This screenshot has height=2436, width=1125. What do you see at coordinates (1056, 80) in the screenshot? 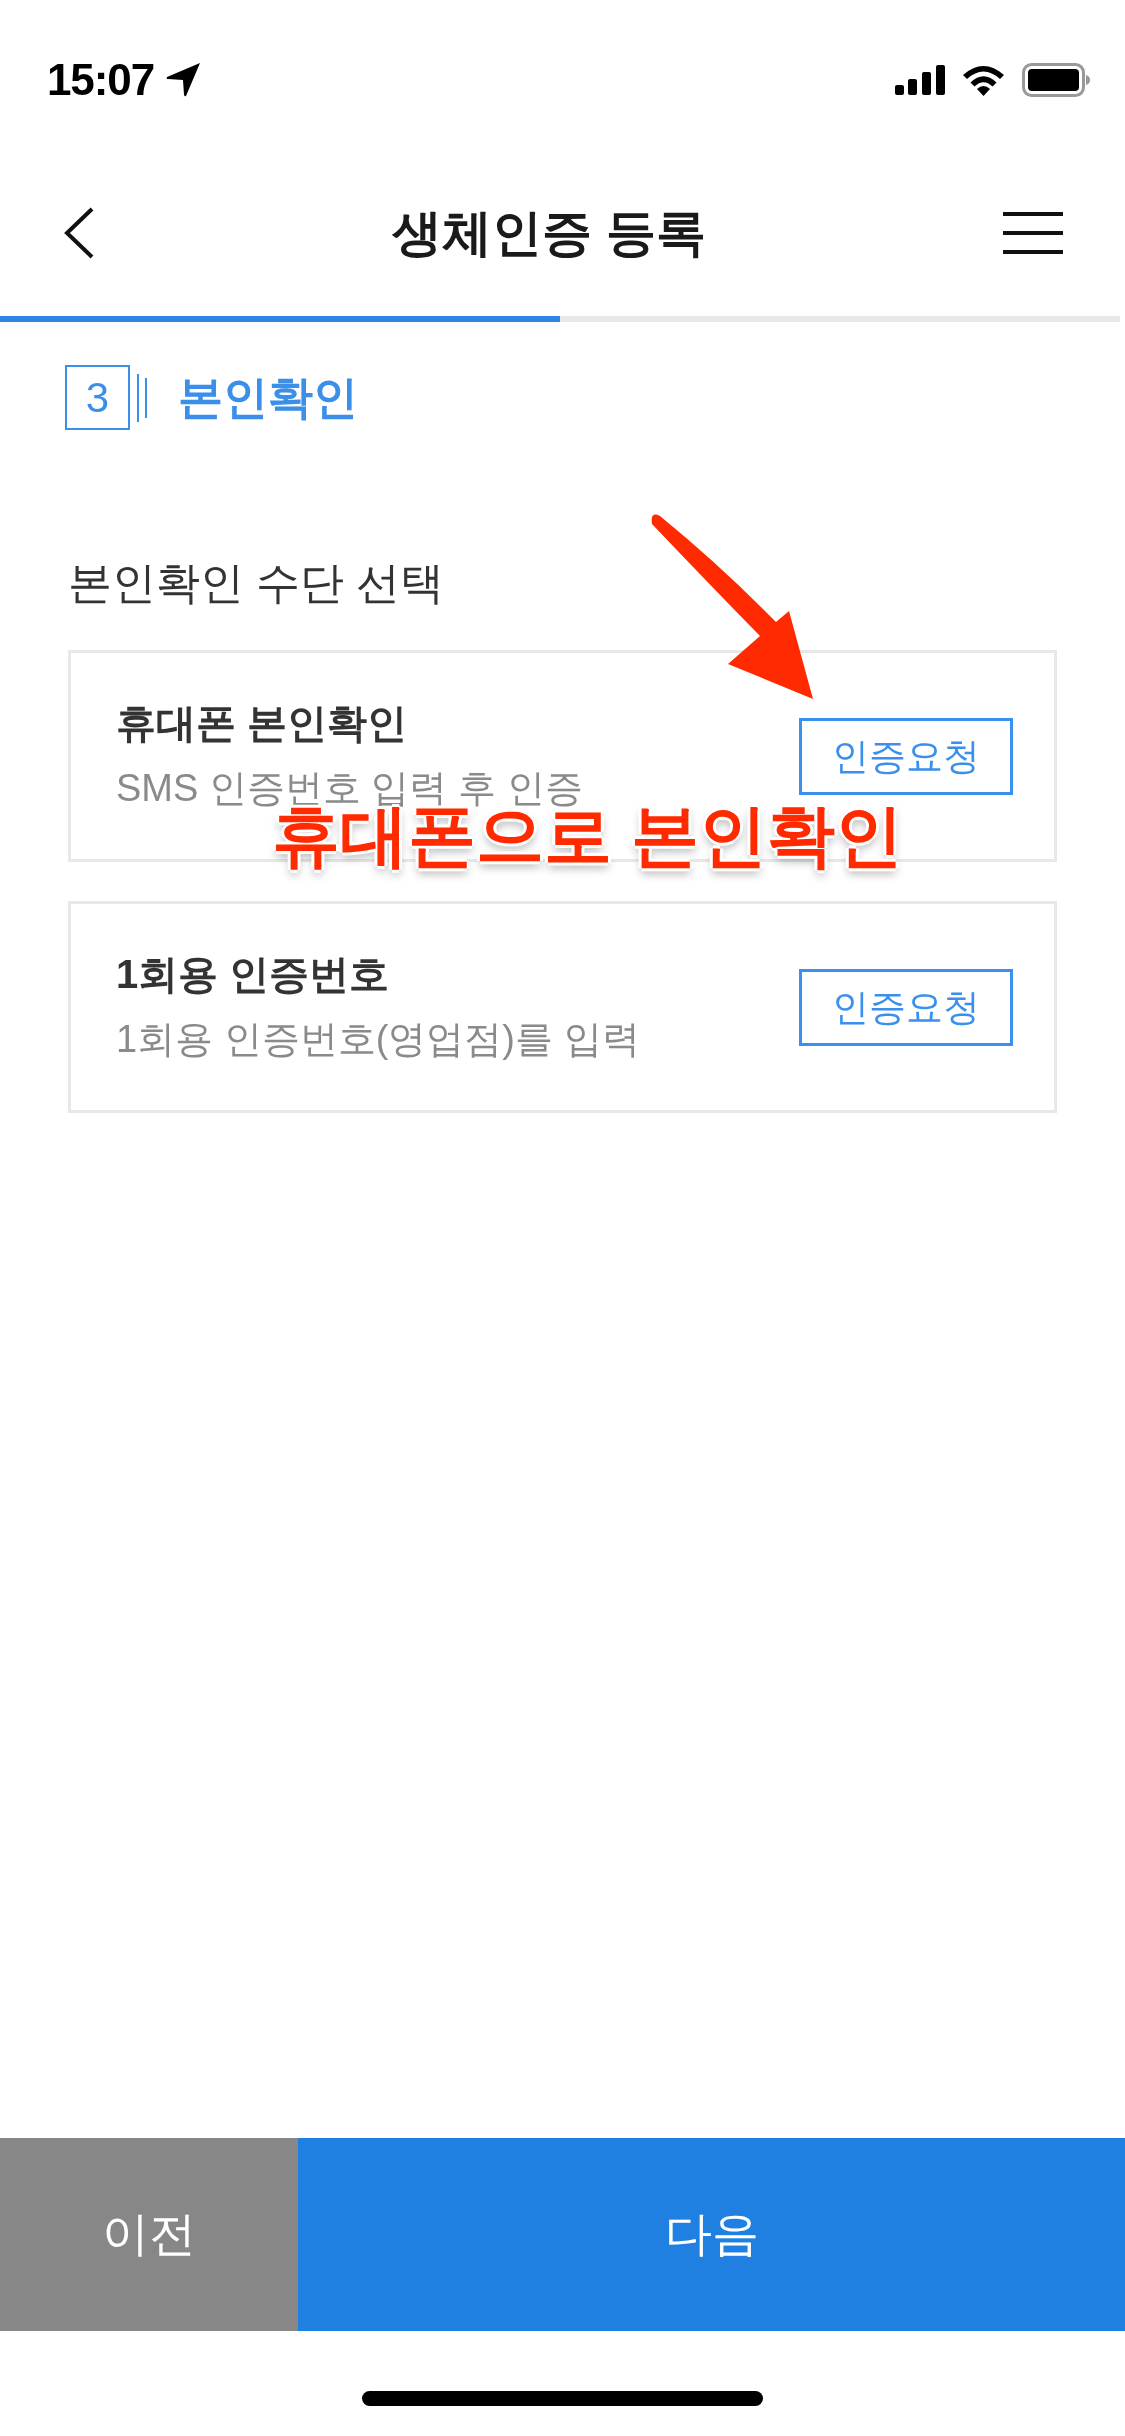
I see `battery-icon` at bounding box center [1056, 80].